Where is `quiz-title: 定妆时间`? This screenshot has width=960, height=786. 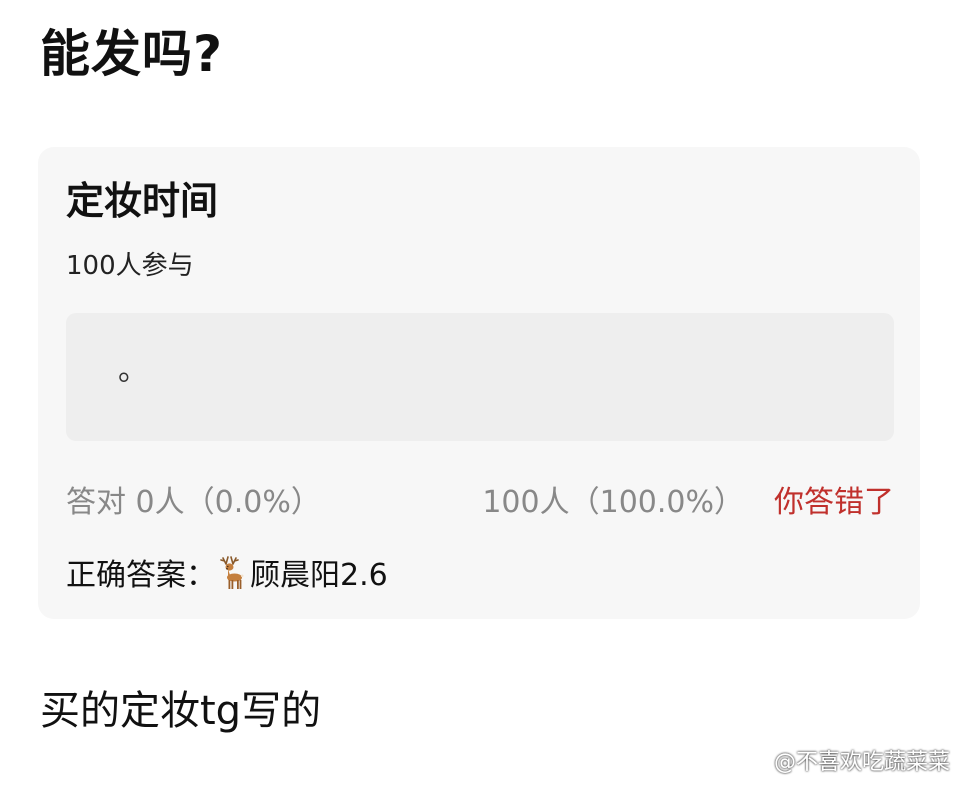
quiz-title: 定妆时间 is located at coordinates (142, 201).